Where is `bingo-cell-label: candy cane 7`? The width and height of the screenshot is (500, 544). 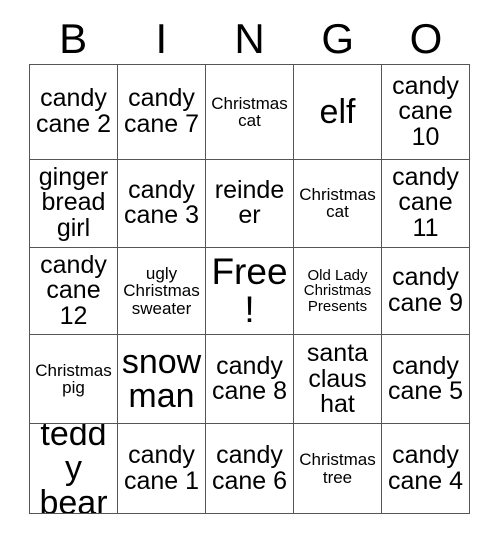 bingo-cell-label: candy cane 7 is located at coordinates (161, 111).